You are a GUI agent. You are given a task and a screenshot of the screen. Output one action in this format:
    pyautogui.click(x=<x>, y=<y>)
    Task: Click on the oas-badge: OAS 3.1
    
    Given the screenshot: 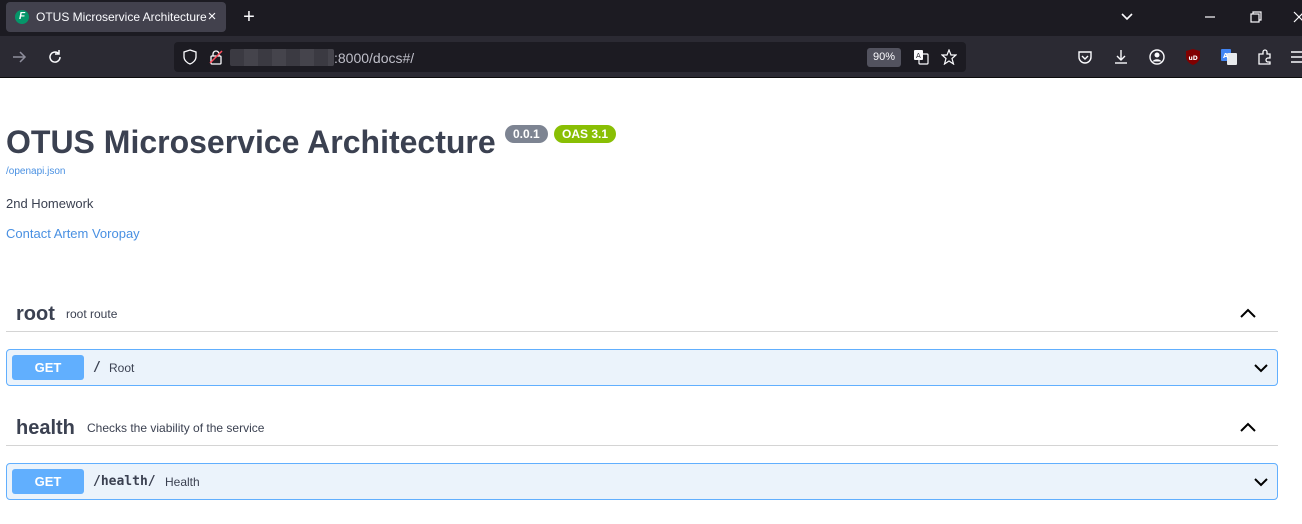 What is the action you would take?
    pyautogui.click(x=585, y=134)
    